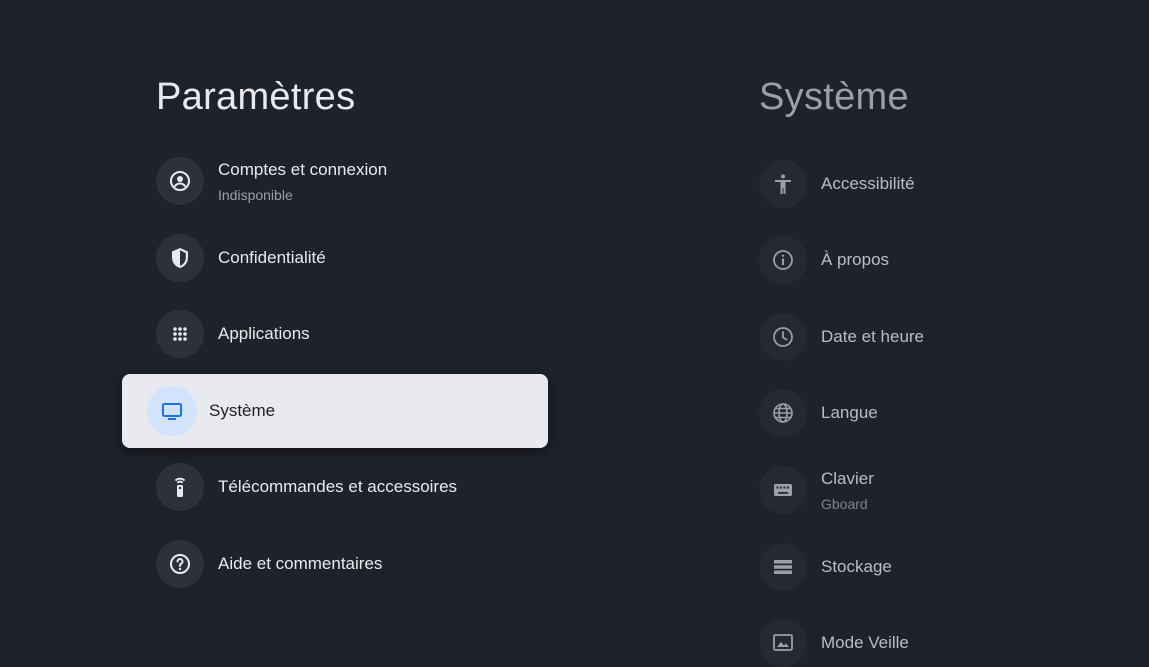 The image size is (1149, 667). Describe the element at coordinates (783, 490) in the screenshot. I see `keyboard-icon` at that location.